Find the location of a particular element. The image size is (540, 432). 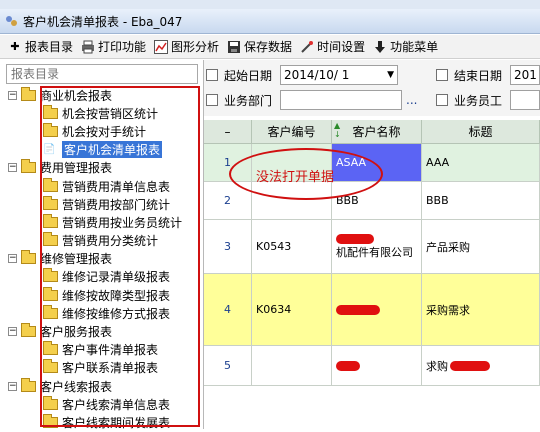

tree-item-label: 营销费用分类统计 is located at coordinates (110, 241).